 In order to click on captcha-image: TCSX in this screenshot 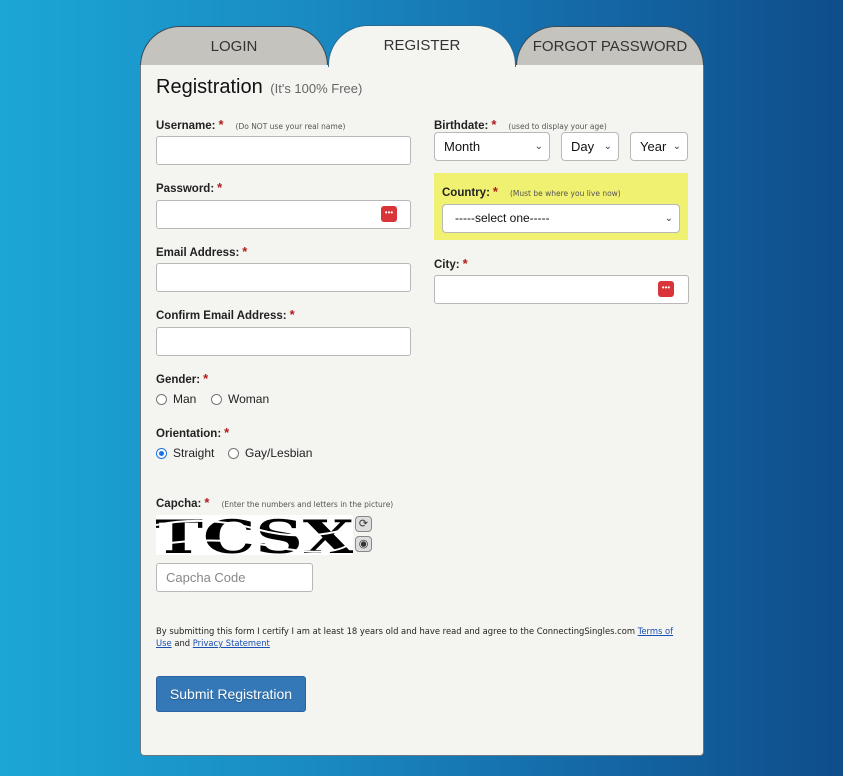, I will do `click(254, 535)`.